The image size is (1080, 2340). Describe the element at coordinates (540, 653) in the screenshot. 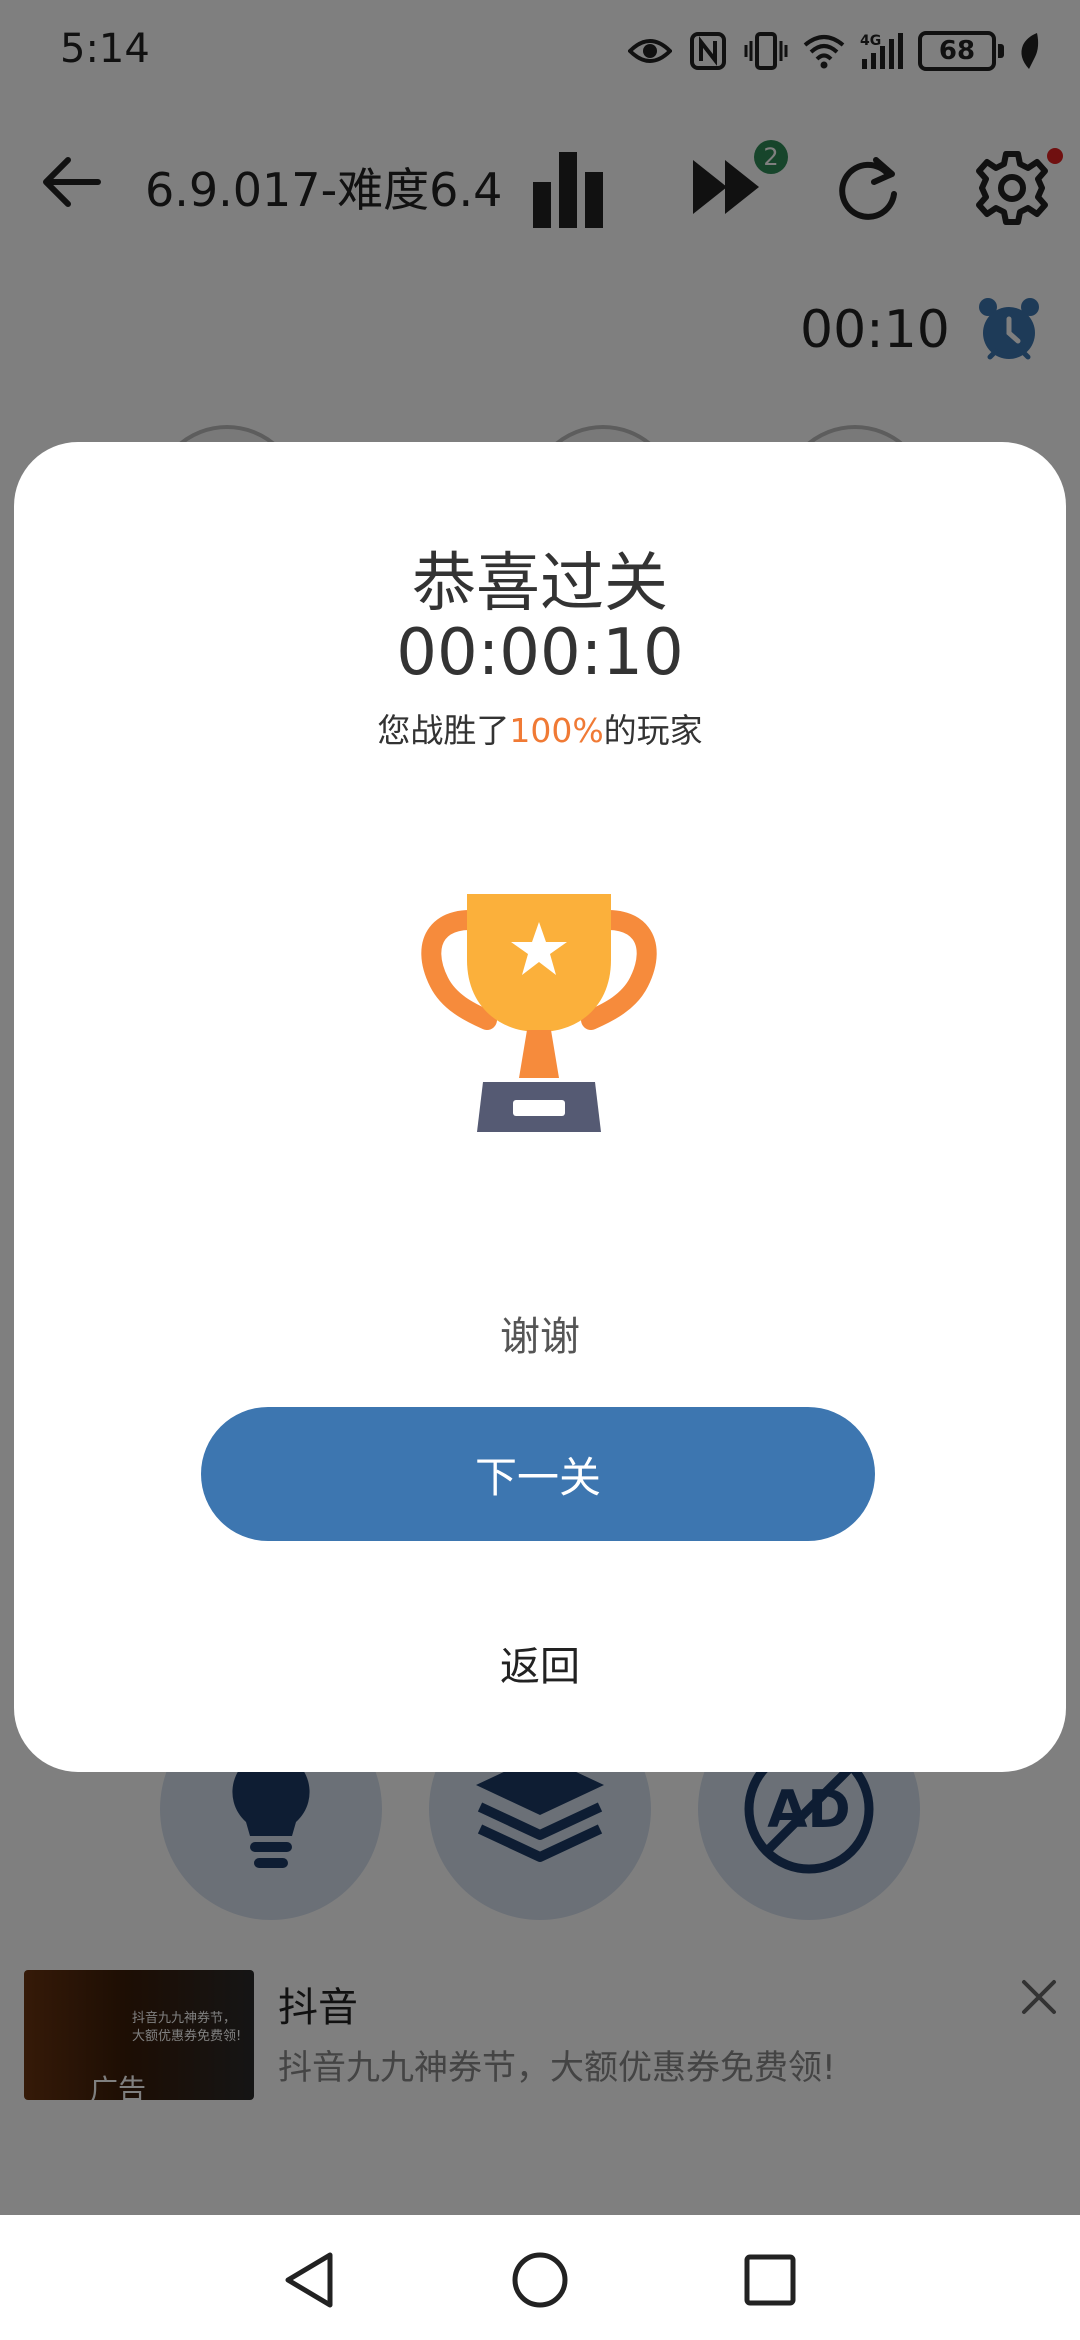

I see `elapsed-time: 00:00:10` at that location.